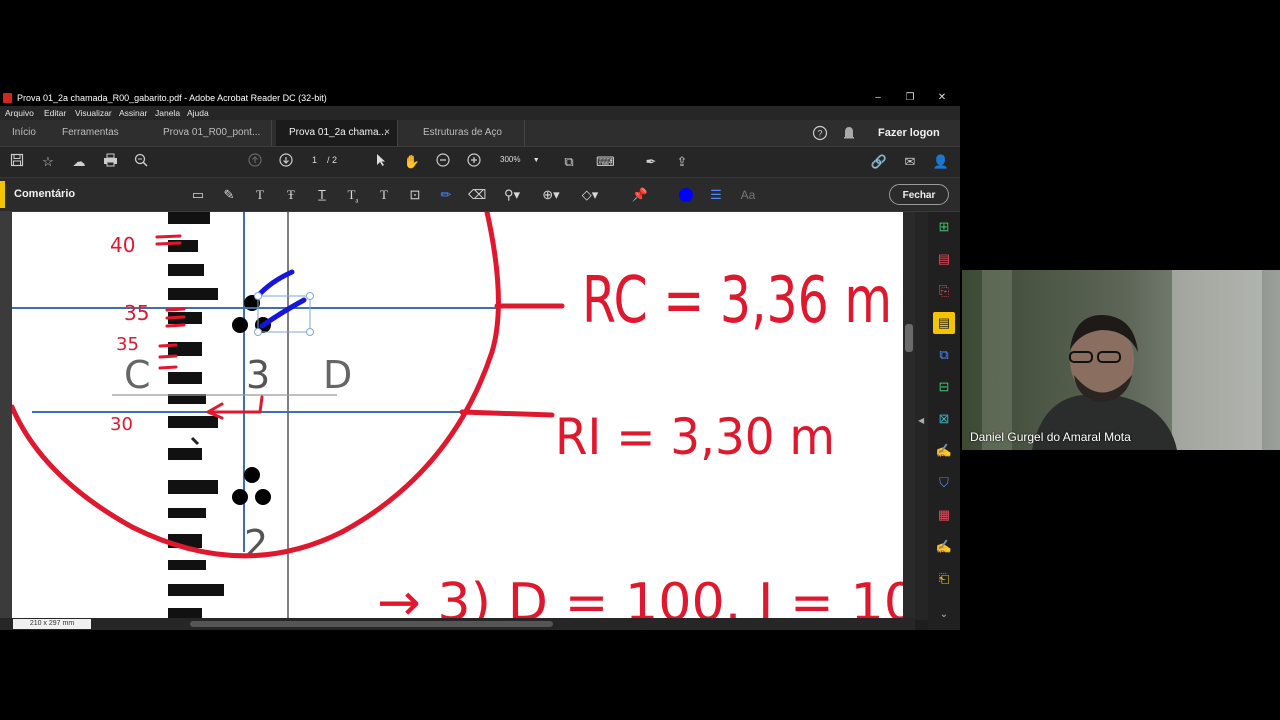 The image size is (1280, 720). What do you see at coordinates (879, 162) in the screenshot?
I see `link-icon: 🔗` at bounding box center [879, 162].